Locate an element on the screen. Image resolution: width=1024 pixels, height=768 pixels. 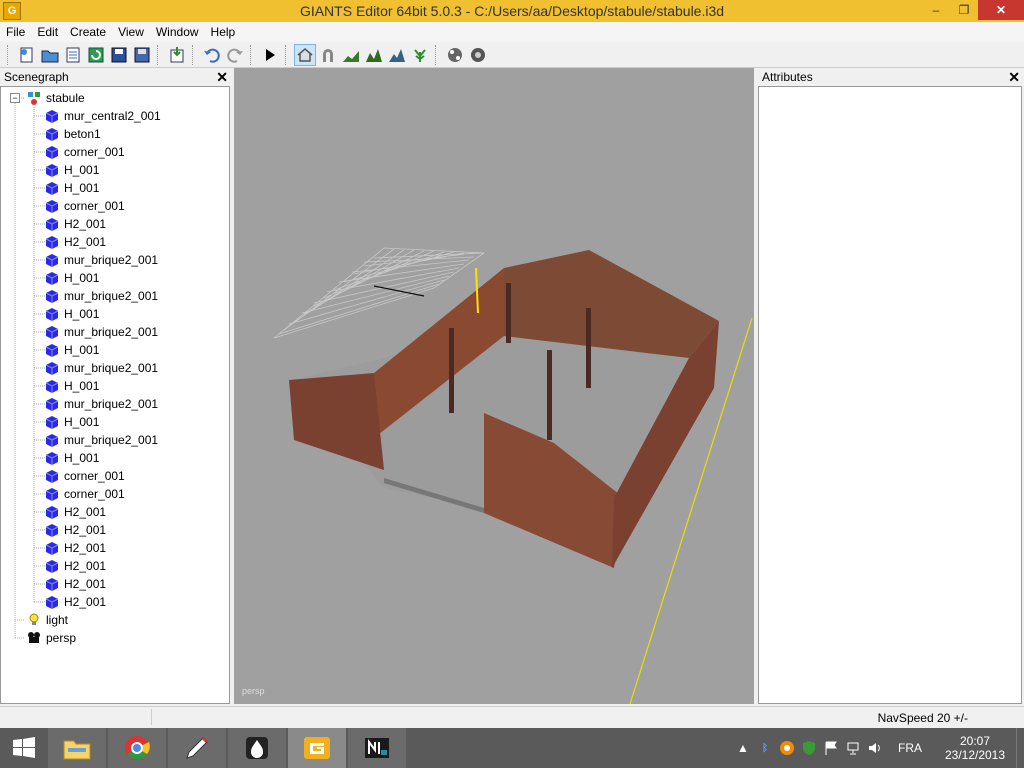
magnet-icon is located at coordinates (328, 55).